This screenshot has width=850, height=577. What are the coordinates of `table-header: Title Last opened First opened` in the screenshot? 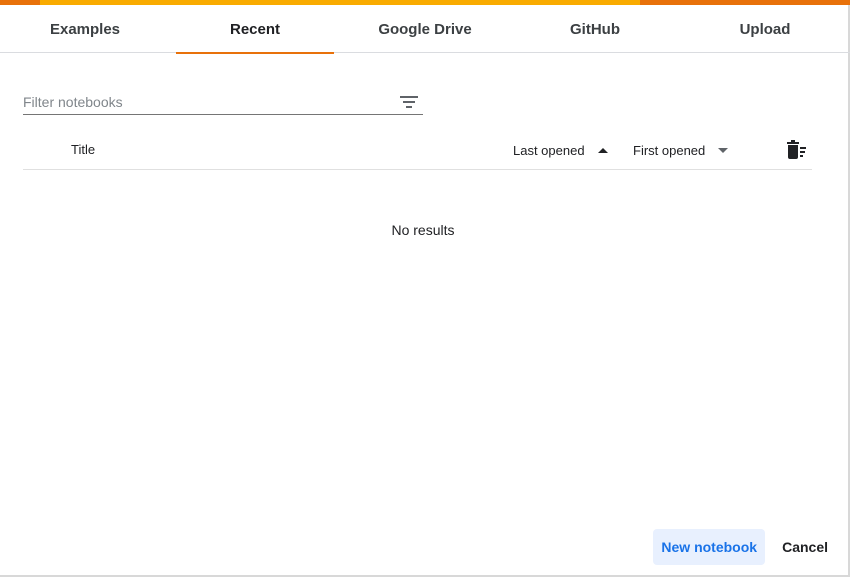 It's located at (417, 150).